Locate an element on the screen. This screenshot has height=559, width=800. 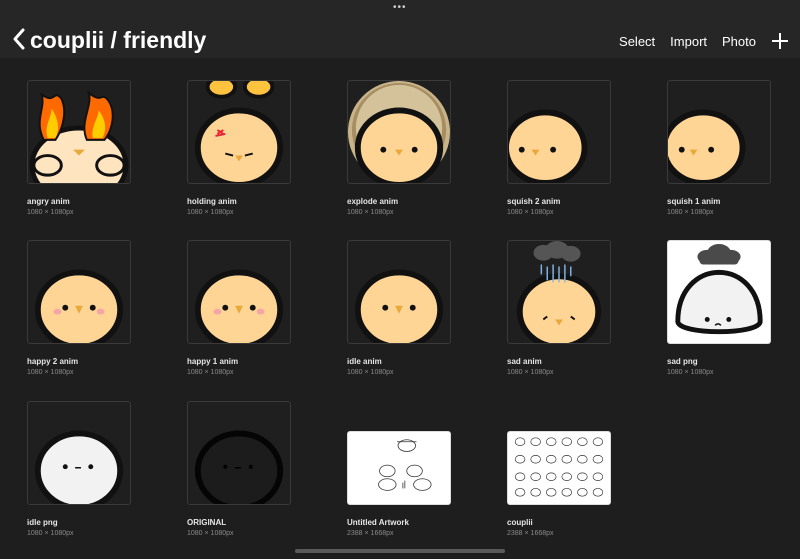
import-button: Import is located at coordinates (688, 41).